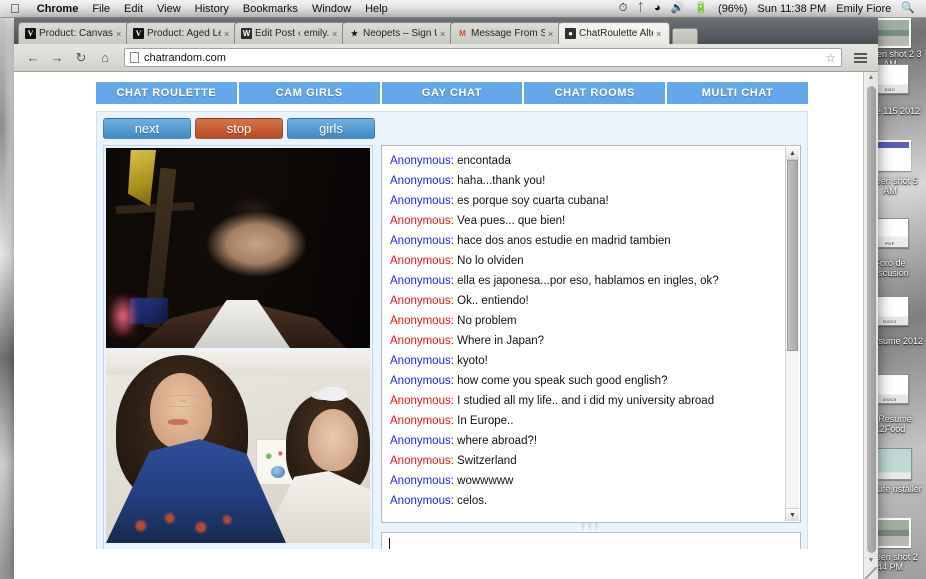  I want to click on browser-tab-1: VProduct: Aged Leather×, so click(182, 33).